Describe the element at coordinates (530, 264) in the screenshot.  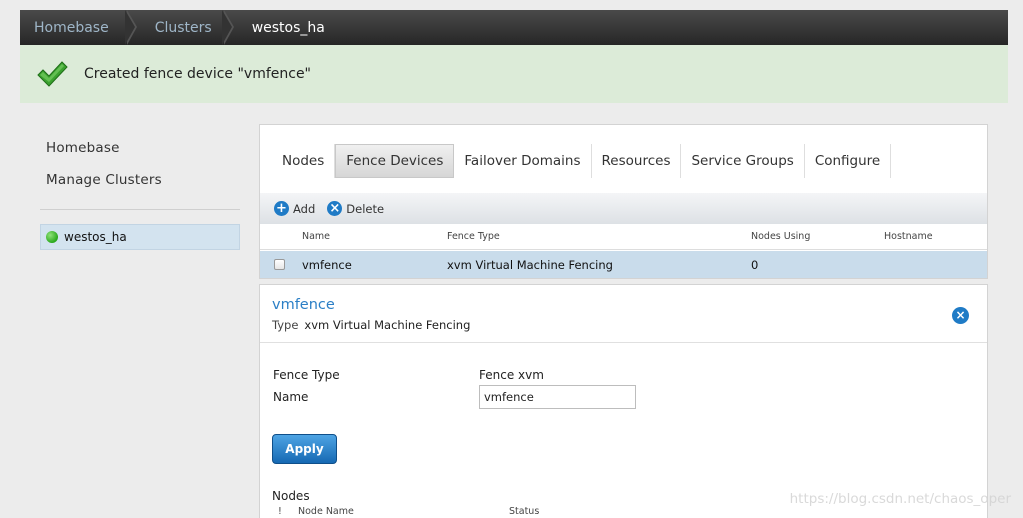
I see `cell-fence-type: xvm Virtual Machine Fencing` at that location.